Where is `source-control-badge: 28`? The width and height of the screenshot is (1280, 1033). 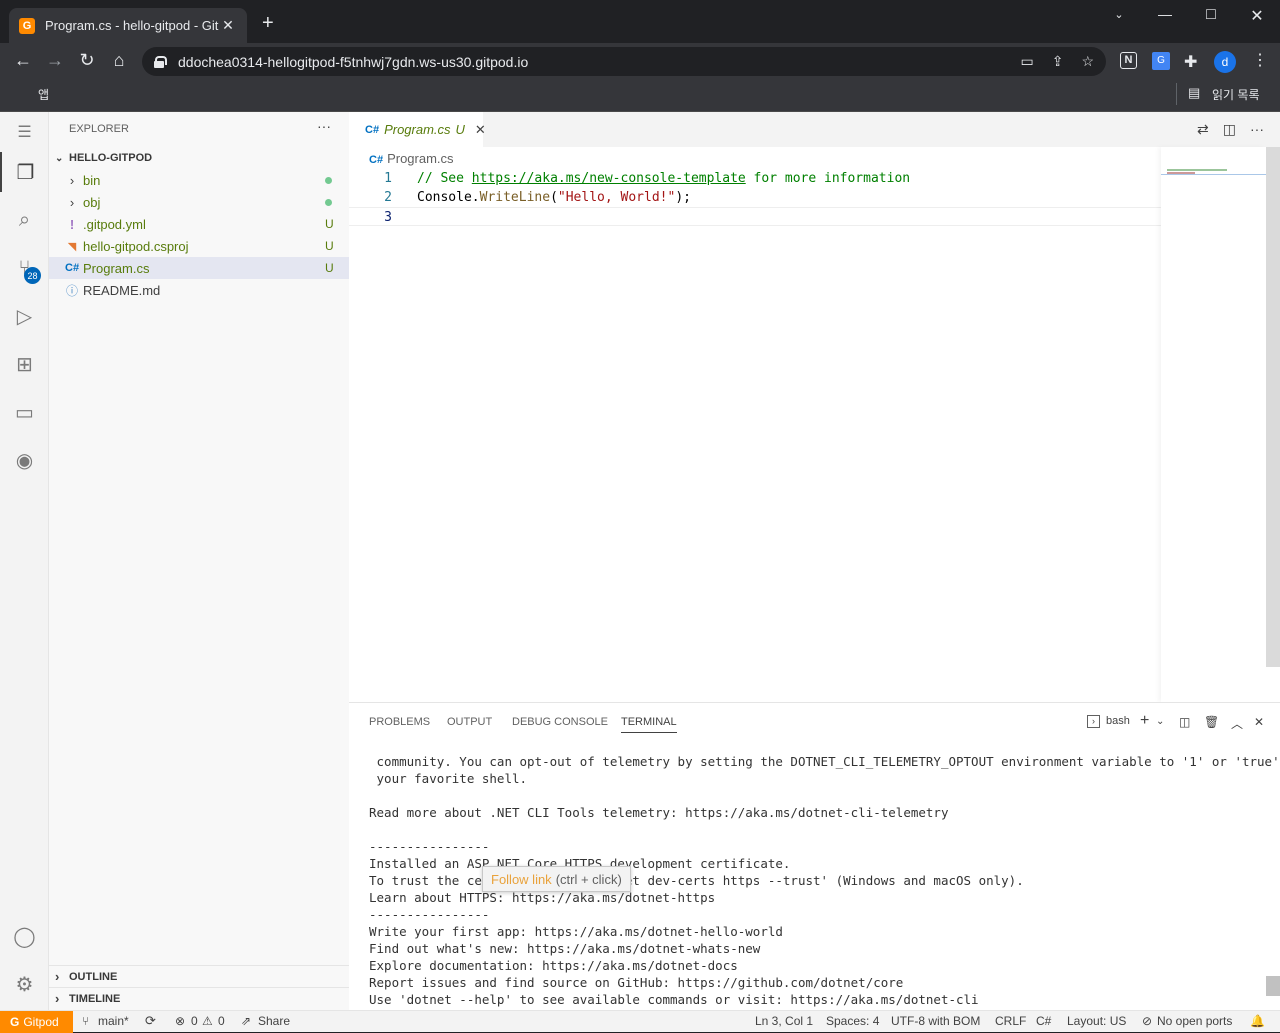
source-control-badge: 28 is located at coordinates (32, 275).